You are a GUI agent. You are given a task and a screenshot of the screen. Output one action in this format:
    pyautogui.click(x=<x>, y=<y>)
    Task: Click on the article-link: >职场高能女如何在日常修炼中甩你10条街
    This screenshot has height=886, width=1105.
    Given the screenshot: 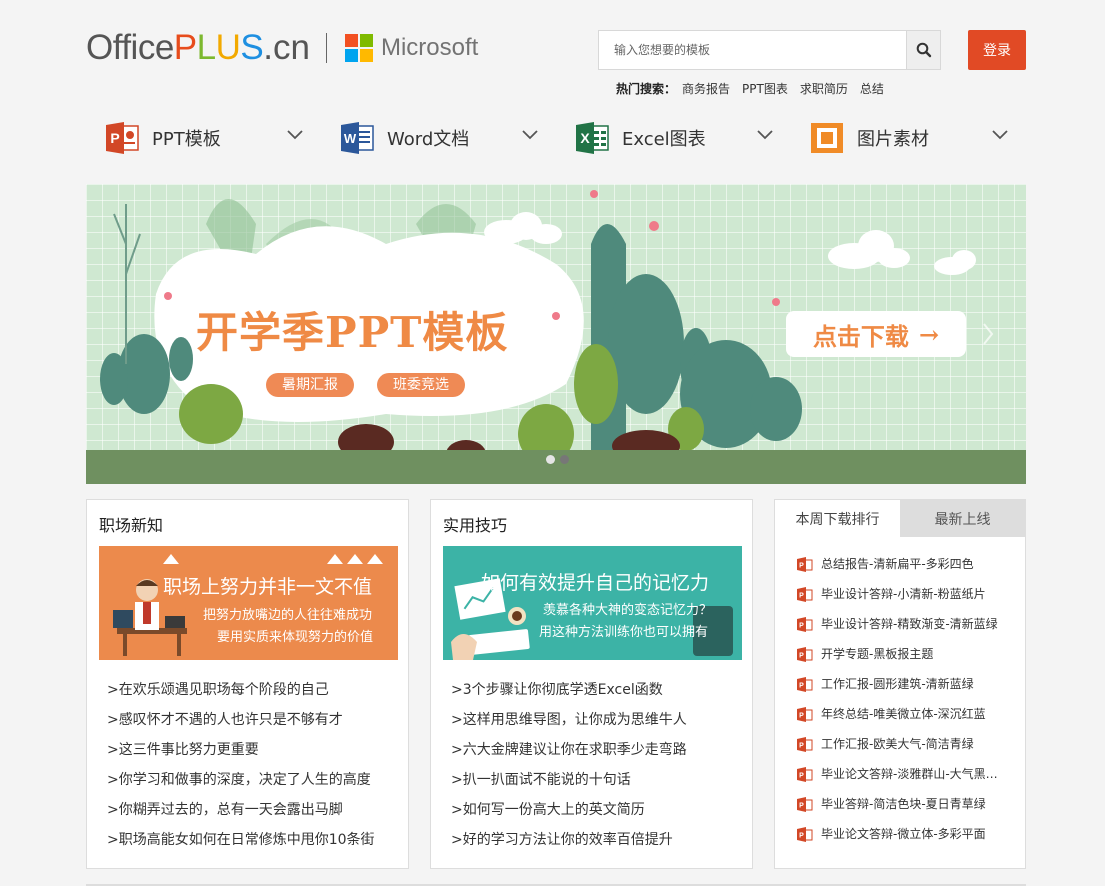 What is the action you would take?
    pyautogui.click(x=241, y=845)
    